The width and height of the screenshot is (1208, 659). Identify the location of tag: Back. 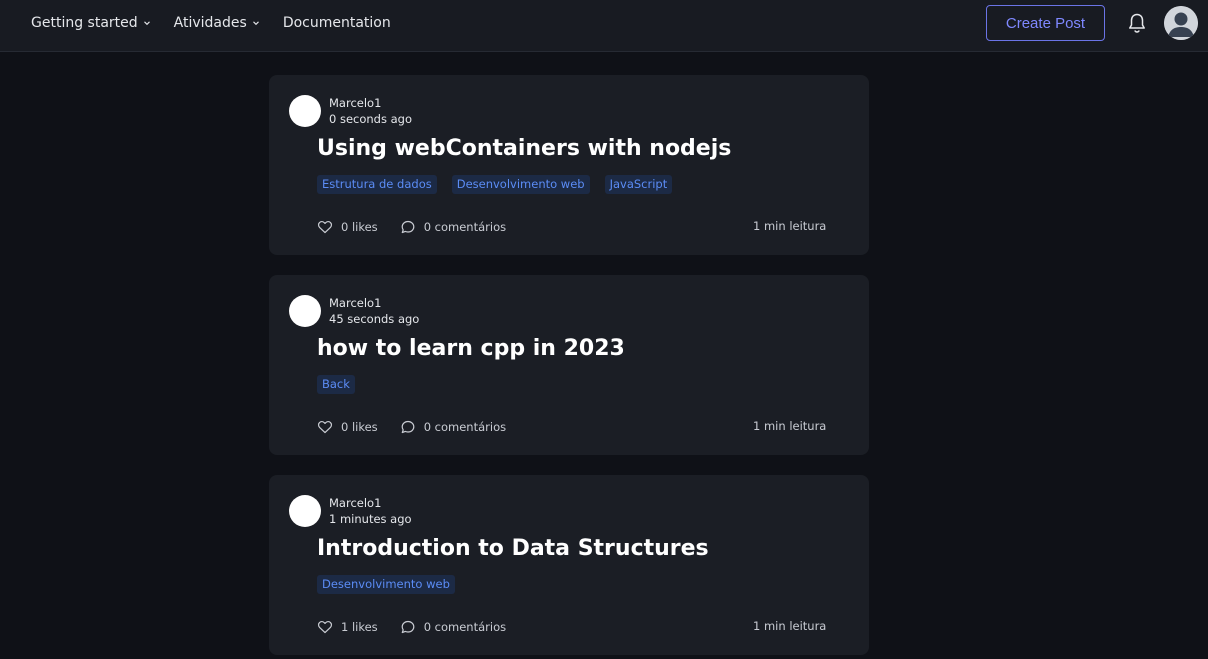
(336, 384).